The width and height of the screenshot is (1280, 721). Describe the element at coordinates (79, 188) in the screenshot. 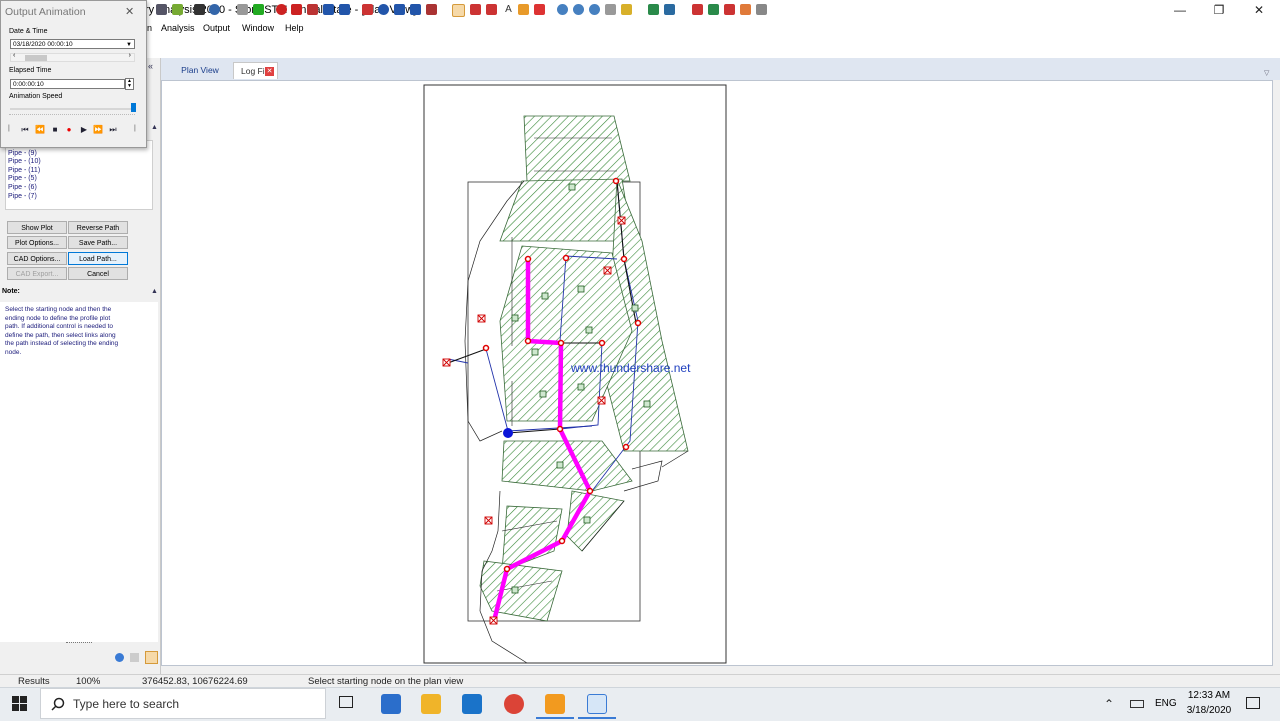

I see `list-item: Pipe - (6)` at that location.